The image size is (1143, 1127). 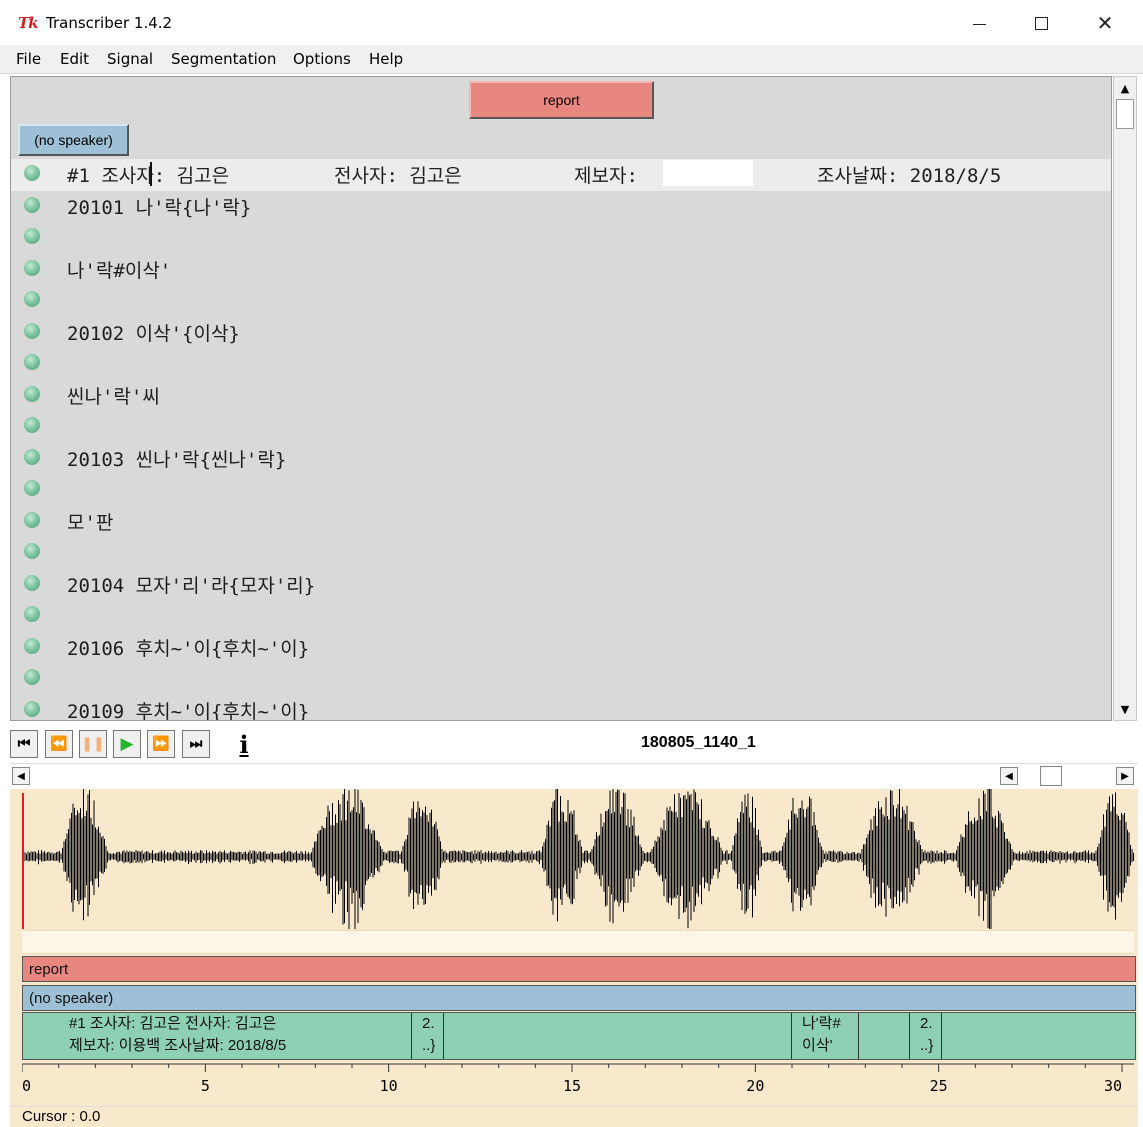 I want to click on axis-tick-label: 10, so click(x=389, y=1086).